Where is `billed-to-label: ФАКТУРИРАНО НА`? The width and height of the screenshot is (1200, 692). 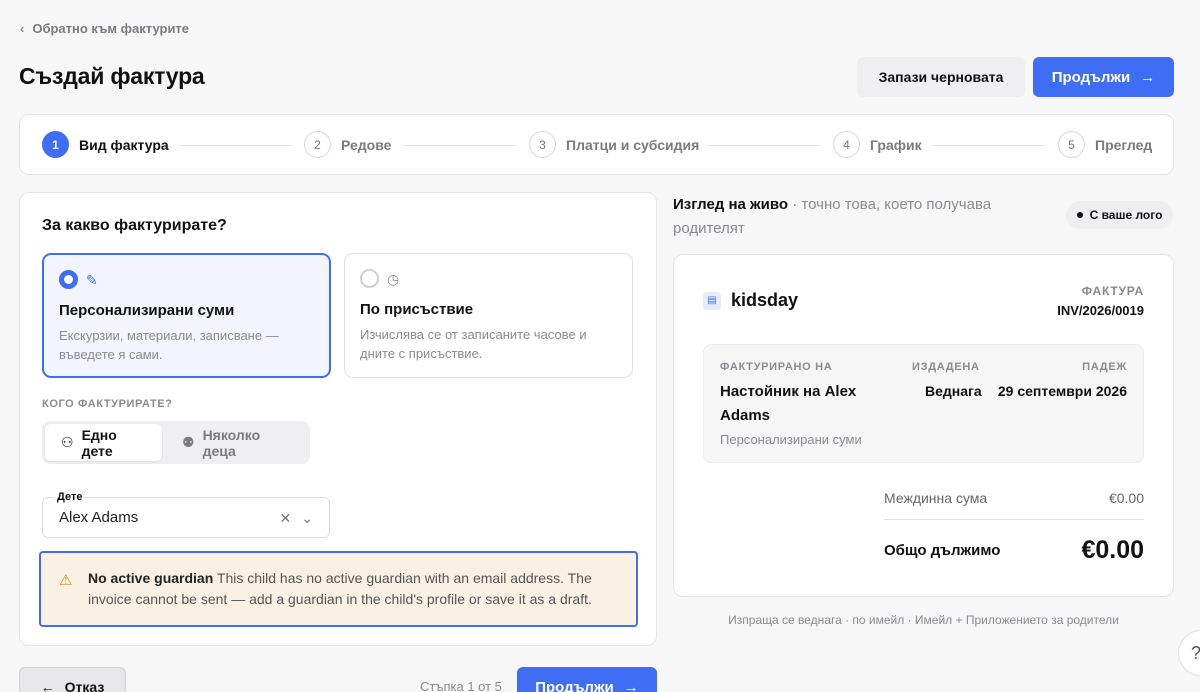
billed-to-label: ФАКТУРИРАНО НА is located at coordinates (776, 367).